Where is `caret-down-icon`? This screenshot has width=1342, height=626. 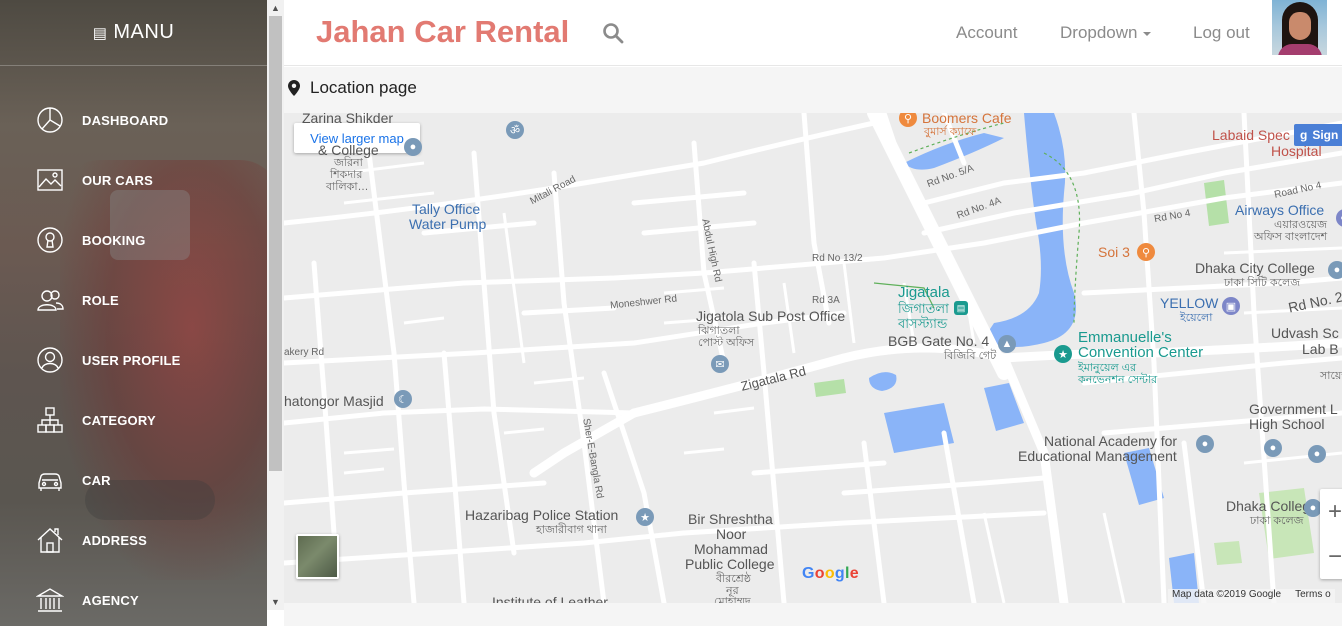
caret-down-icon is located at coordinates (1146, 33).